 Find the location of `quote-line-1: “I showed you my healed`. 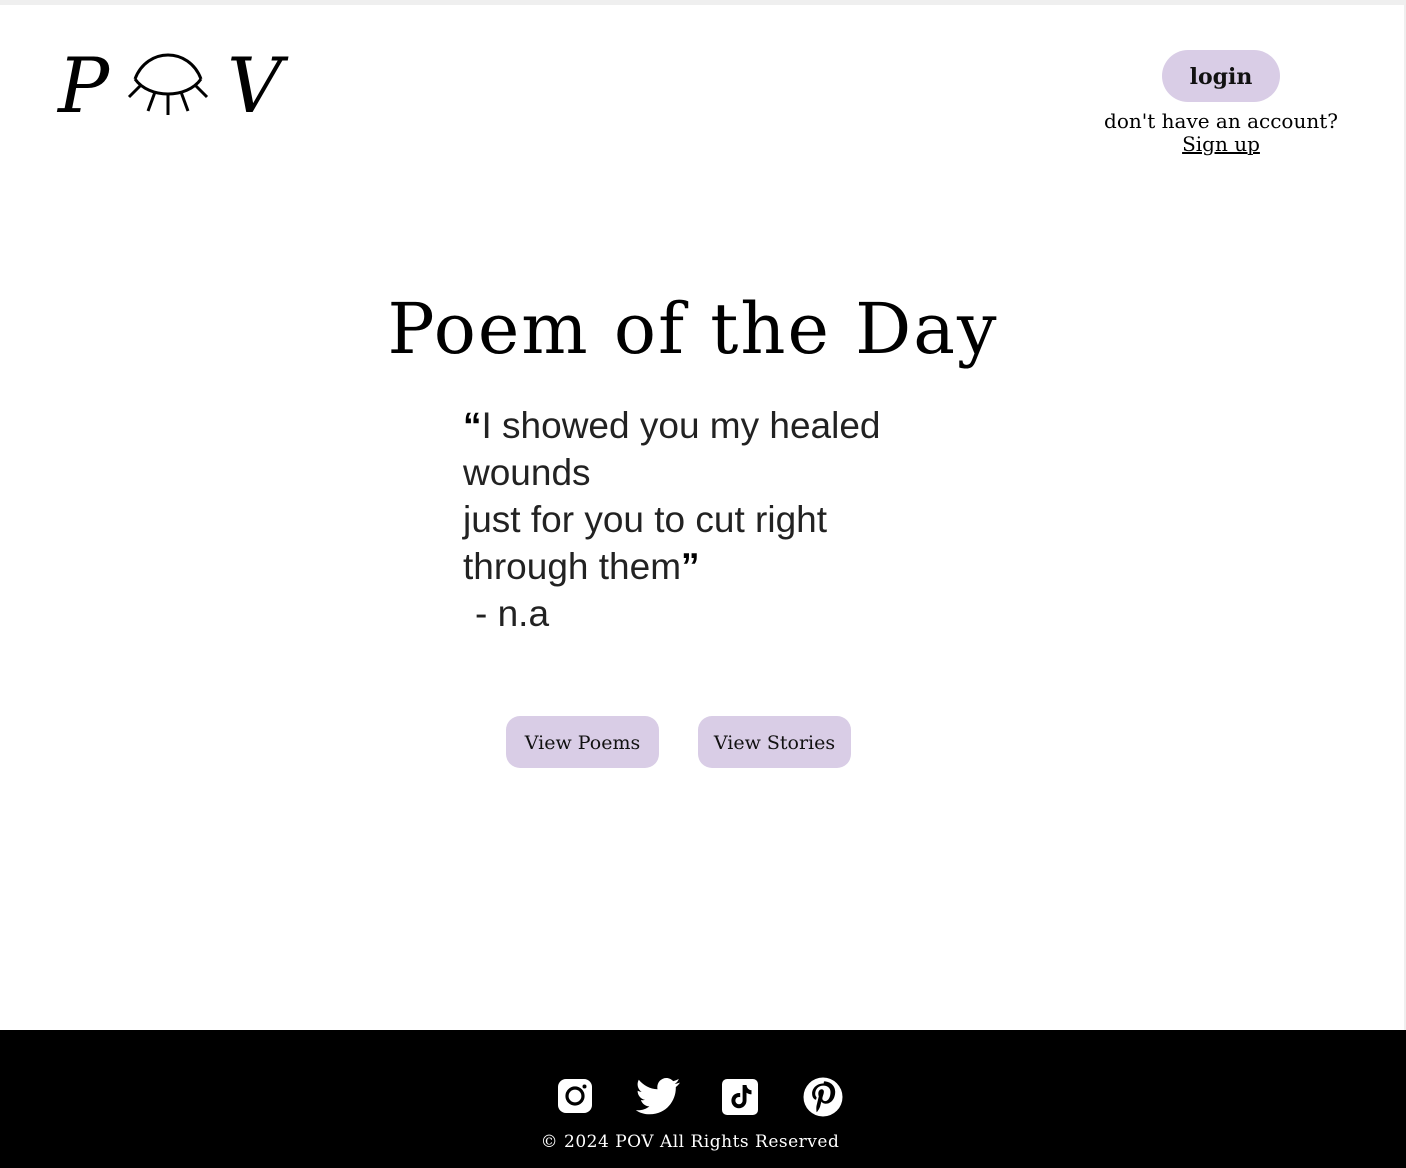

quote-line-1: “I showed you my healed is located at coordinates (693, 425).